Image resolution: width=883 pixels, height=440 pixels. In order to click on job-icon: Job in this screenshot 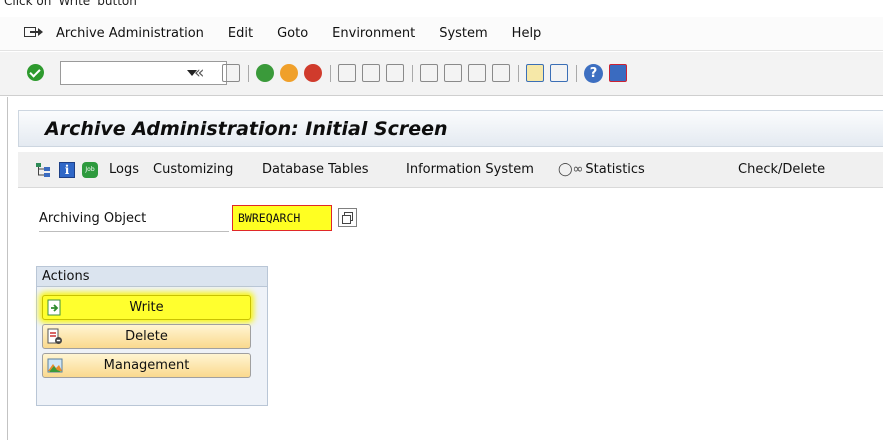, I will do `click(90, 170)`.